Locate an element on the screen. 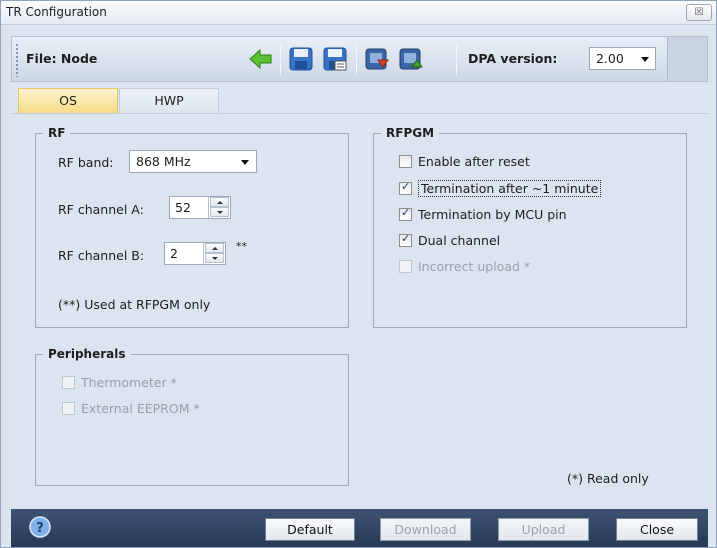  rf-channel-a-label: RF channel A: is located at coordinates (101, 209).